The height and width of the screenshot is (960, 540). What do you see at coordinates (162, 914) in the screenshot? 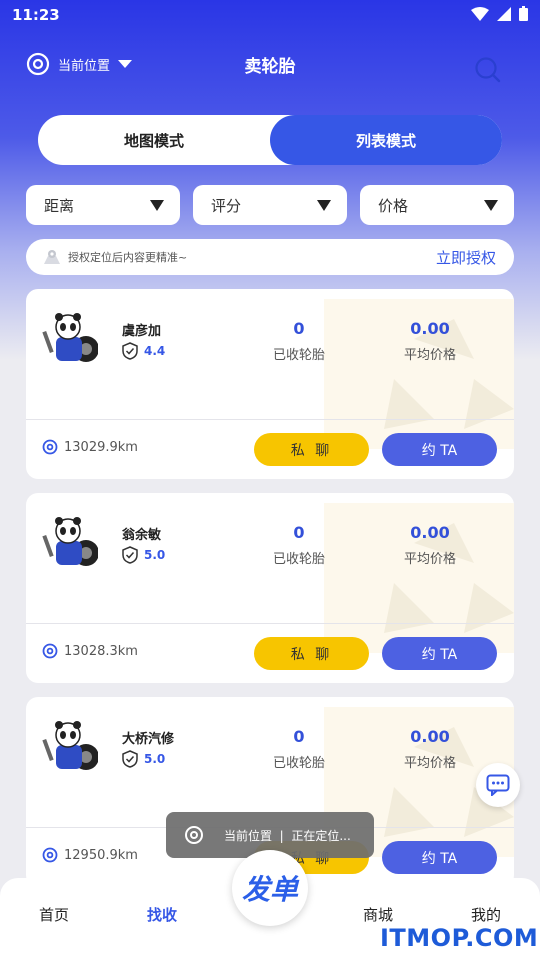
I see `tab-find-collect: 找收` at bounding box center [162, 914].